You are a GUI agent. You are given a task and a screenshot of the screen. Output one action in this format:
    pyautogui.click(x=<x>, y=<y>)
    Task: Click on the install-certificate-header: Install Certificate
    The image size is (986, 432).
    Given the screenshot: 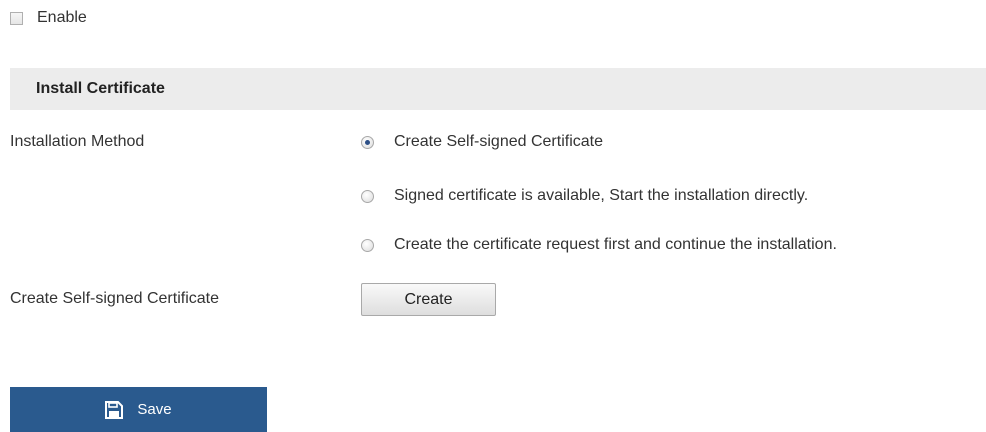 What is the action you would take?
    pyautogui.click(x=498, y=89)
    